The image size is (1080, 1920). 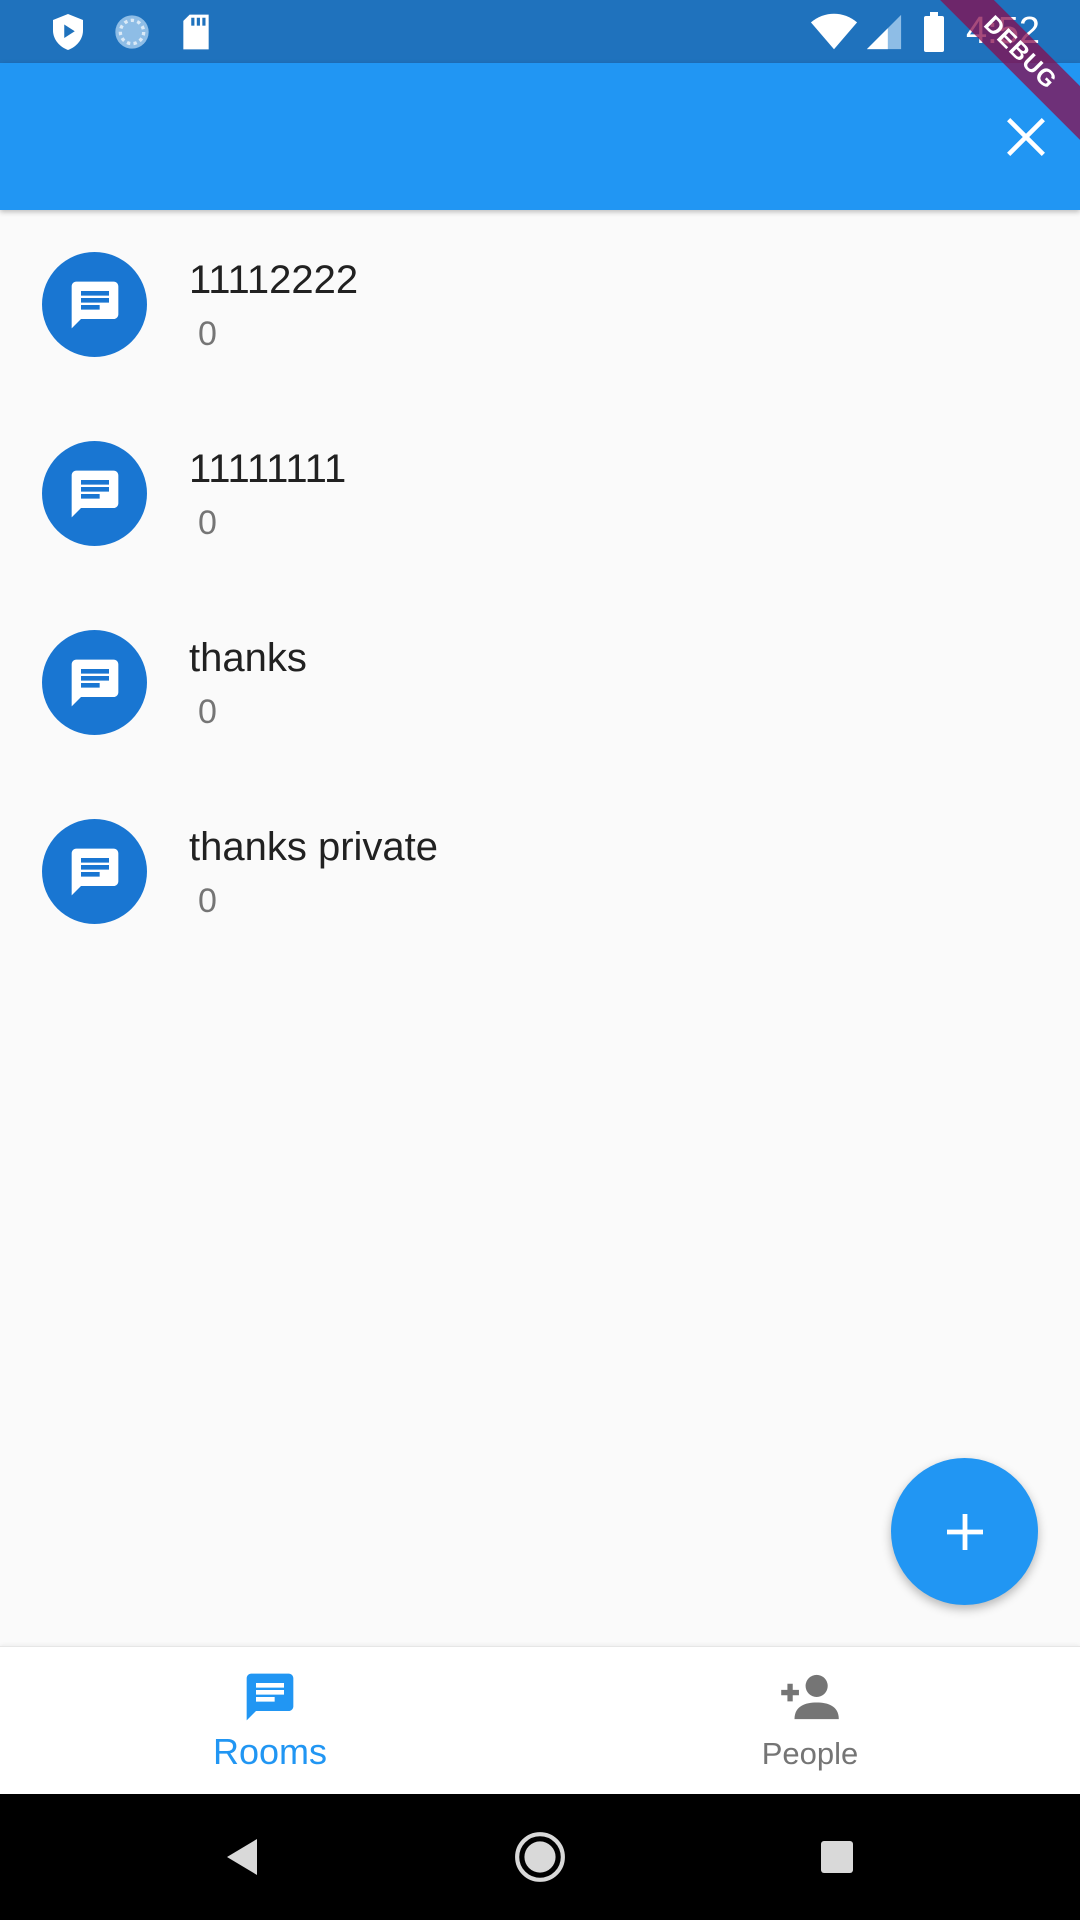 I want to click on close-button, so click(x=1026, y=137).